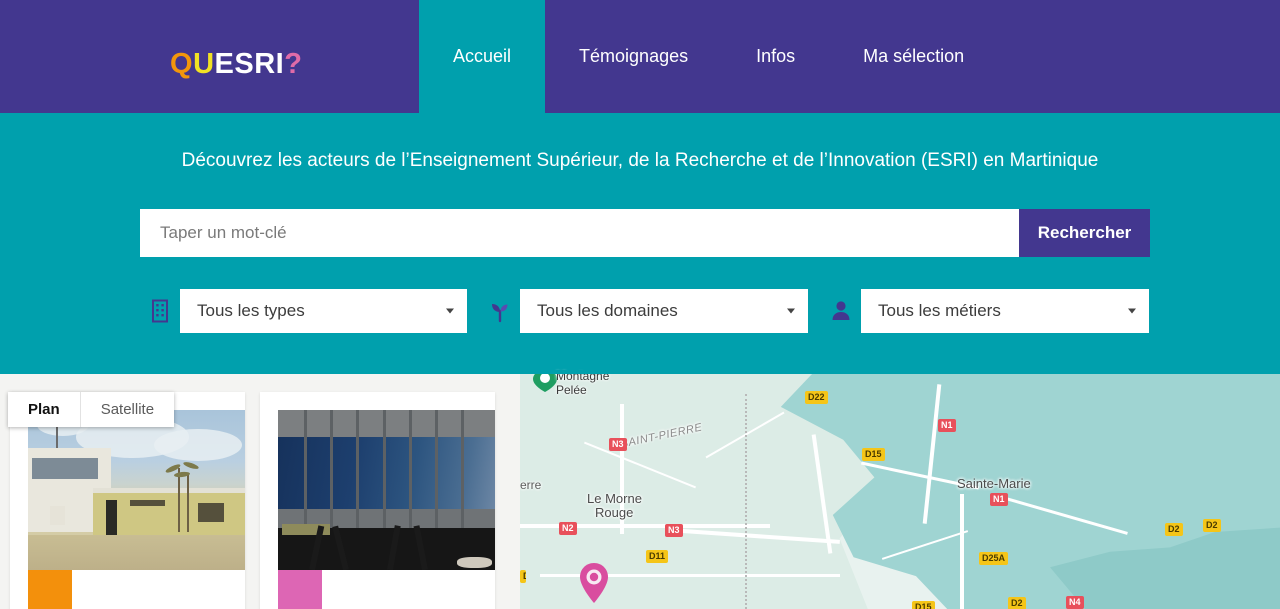 The image size is (1280, 609). What do you see at coordinates (568, 528) in the screenshot?
I see `road-badge: N2` at bounding box center [568, 528].